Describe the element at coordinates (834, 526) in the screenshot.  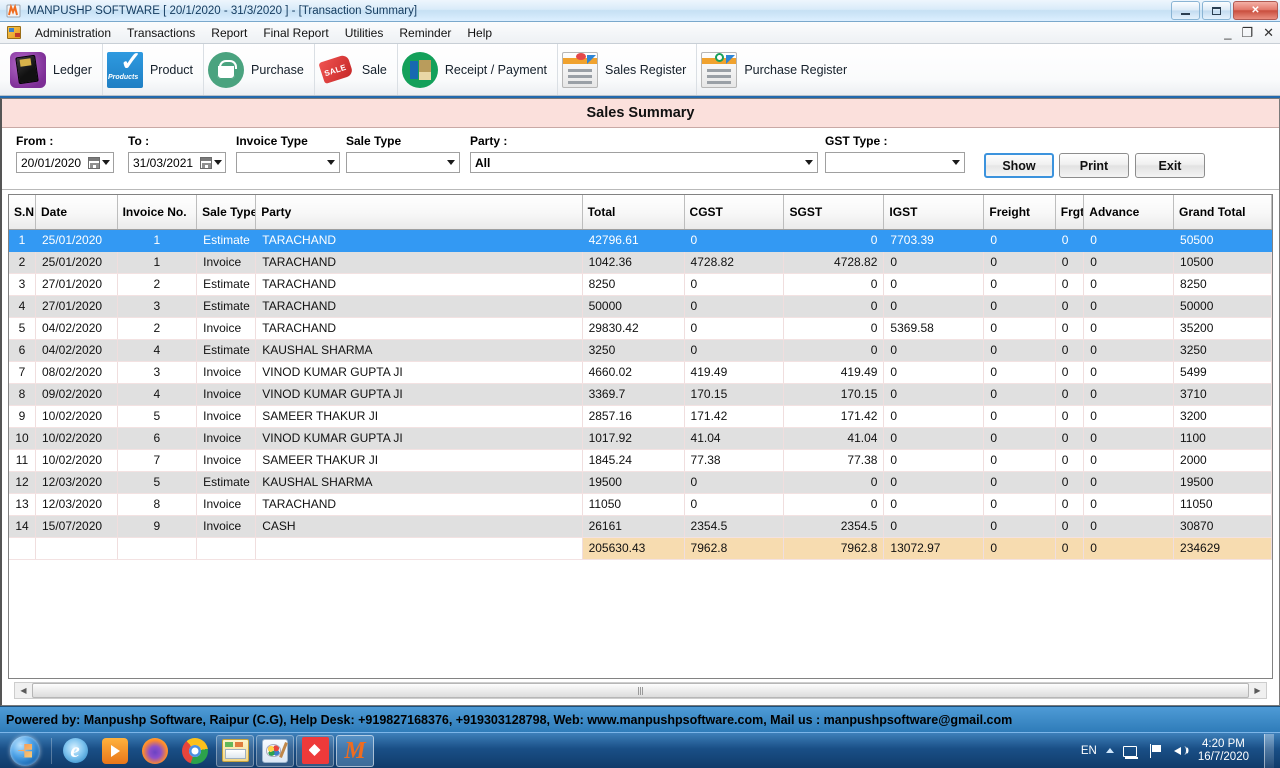
I see `cell-sgst: 2354.5` at that location.